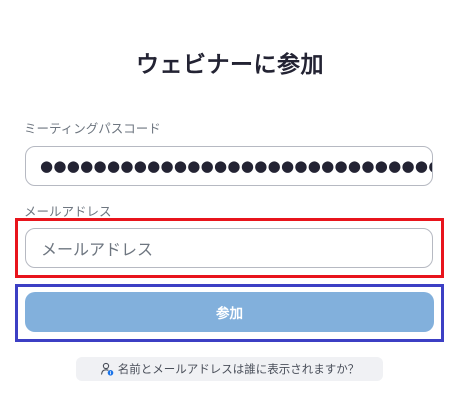  I want to click on person-info-icon, so click(107, 369).